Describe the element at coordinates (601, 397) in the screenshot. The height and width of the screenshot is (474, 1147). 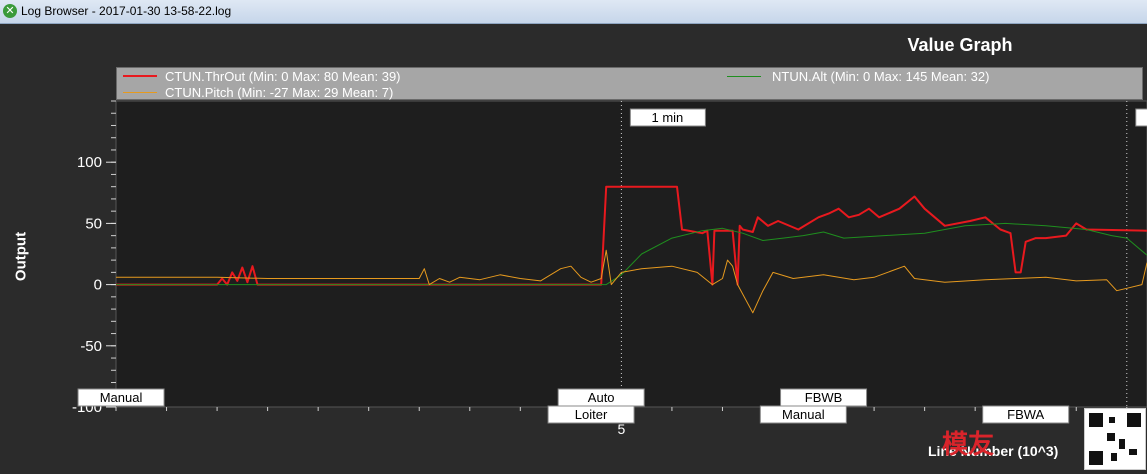
I see `mode-label: Auto` at that location.